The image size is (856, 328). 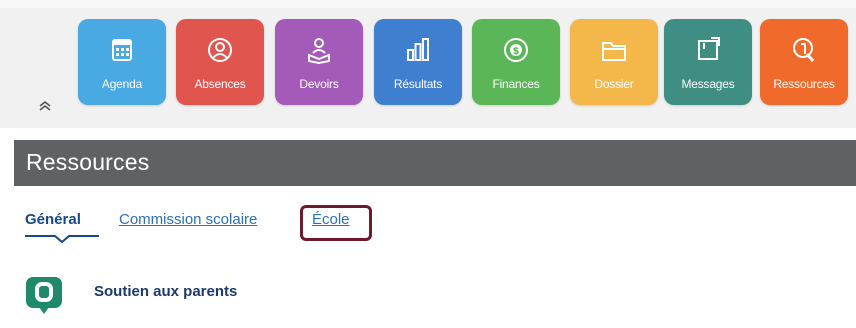 I want to click on agenda-tile: Agenda, so click(x=122, y=62).